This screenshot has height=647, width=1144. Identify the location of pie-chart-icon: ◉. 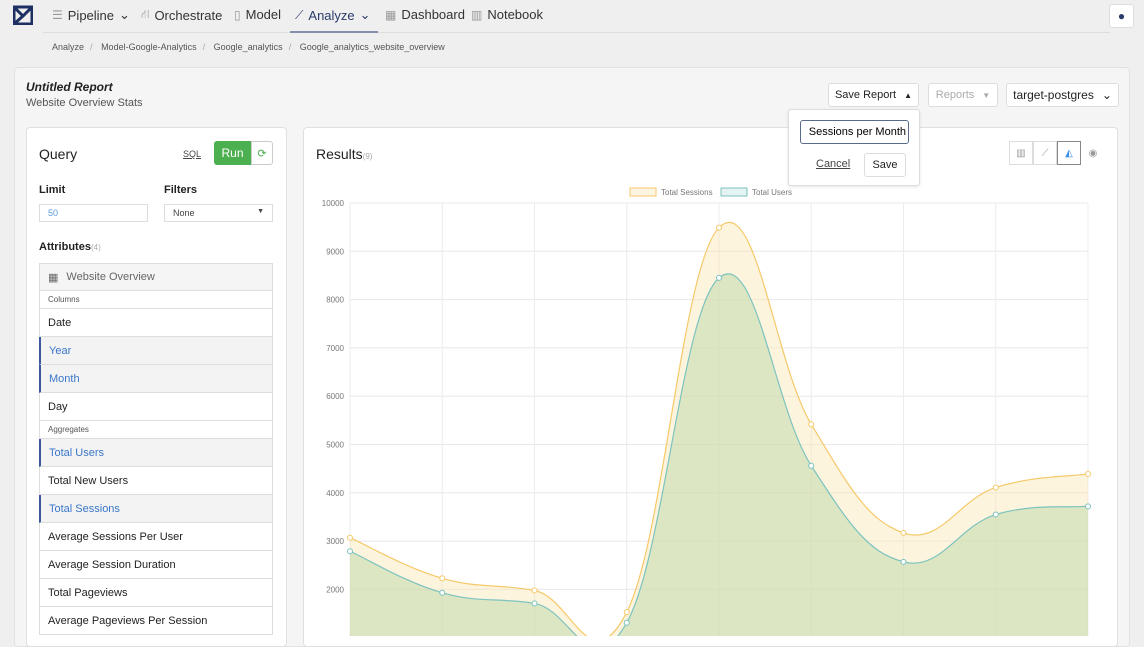
(1093, 153).